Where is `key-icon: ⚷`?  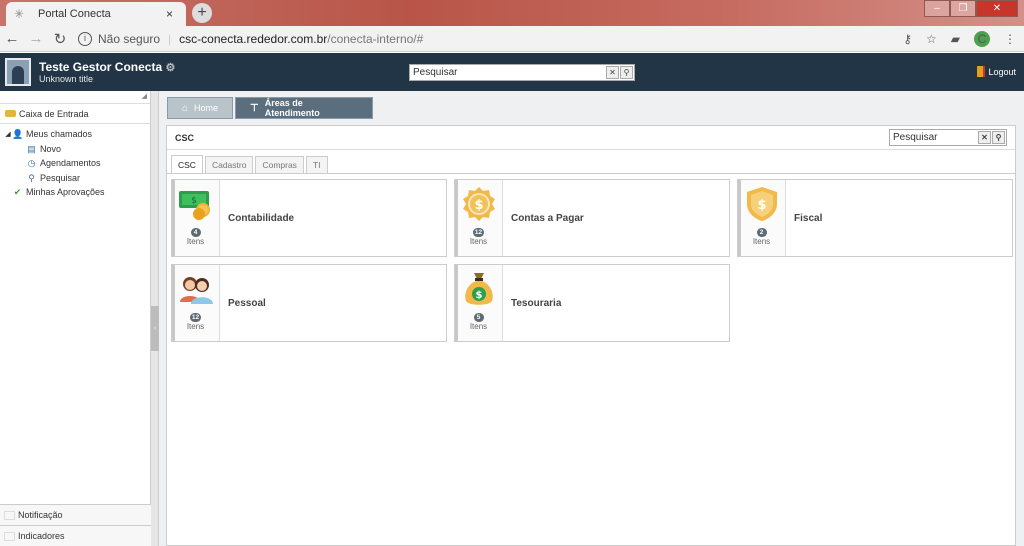
key-icon: ⚷ is located at coordinates (907, 39).